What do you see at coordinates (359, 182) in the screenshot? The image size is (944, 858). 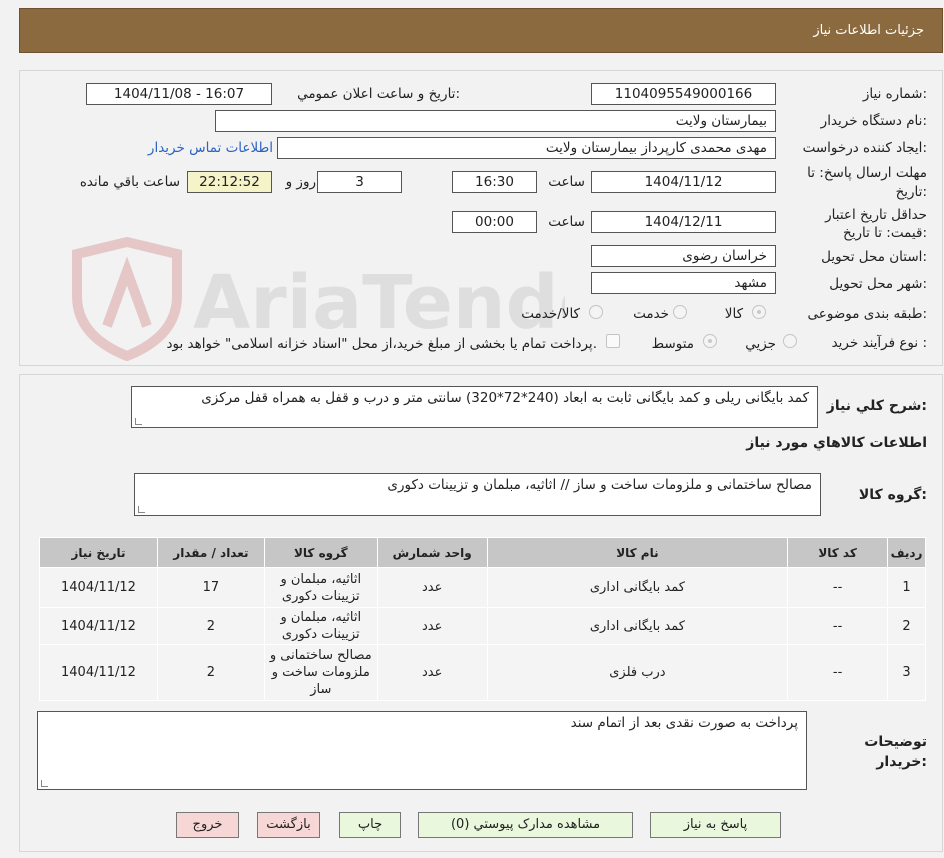 I see `response-days-field: 3` at bounding box center [359, 182].